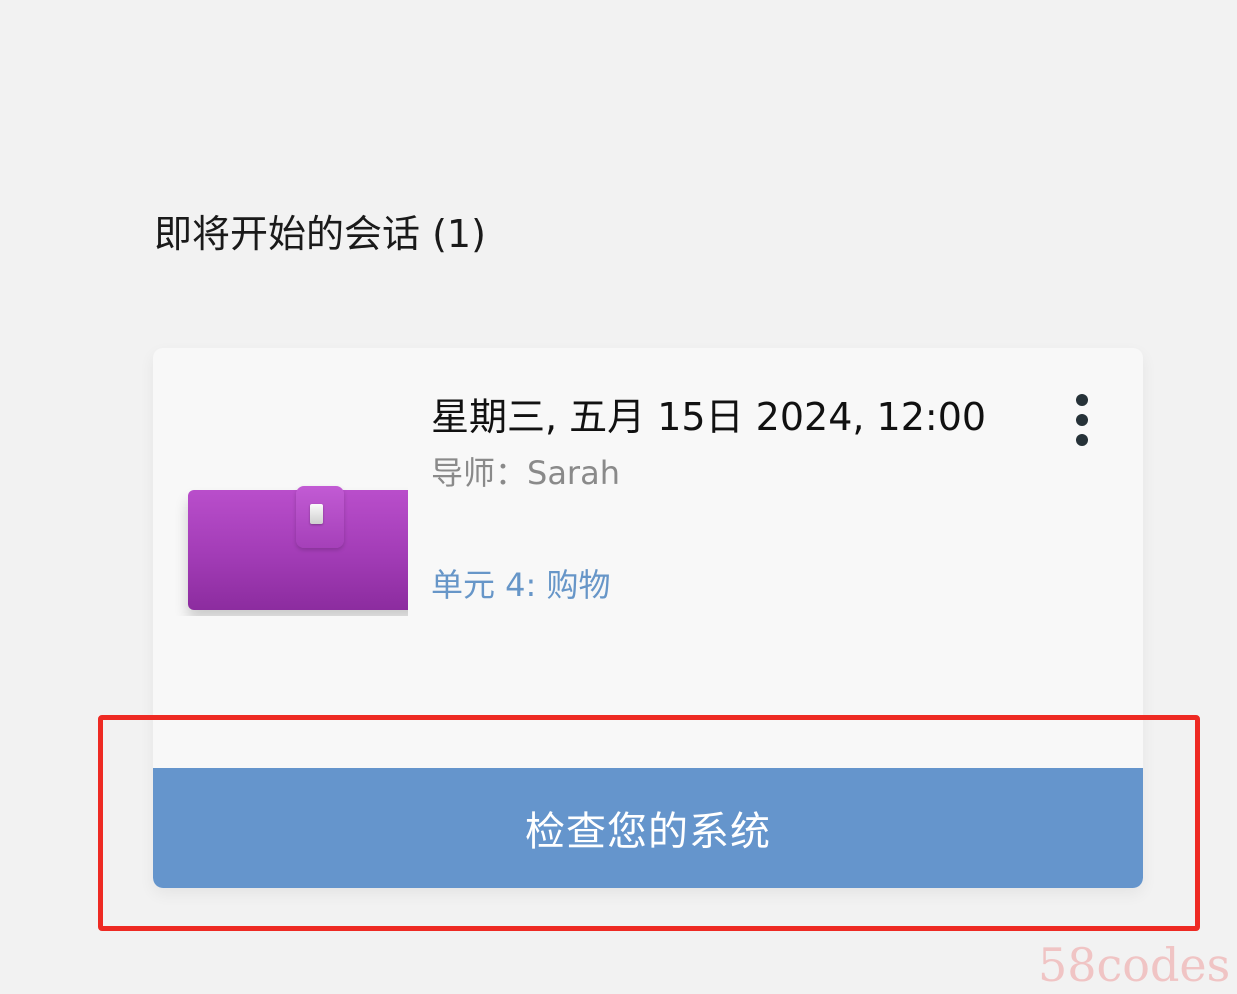 Image resolution: width=1237 pixels, height=994 pixels. What do you see at coordinates (320, 234) in the screenshot?
I see `upcoming-sessions-title: 即将开始的会话 (1)` at bounding box center [320, 234].